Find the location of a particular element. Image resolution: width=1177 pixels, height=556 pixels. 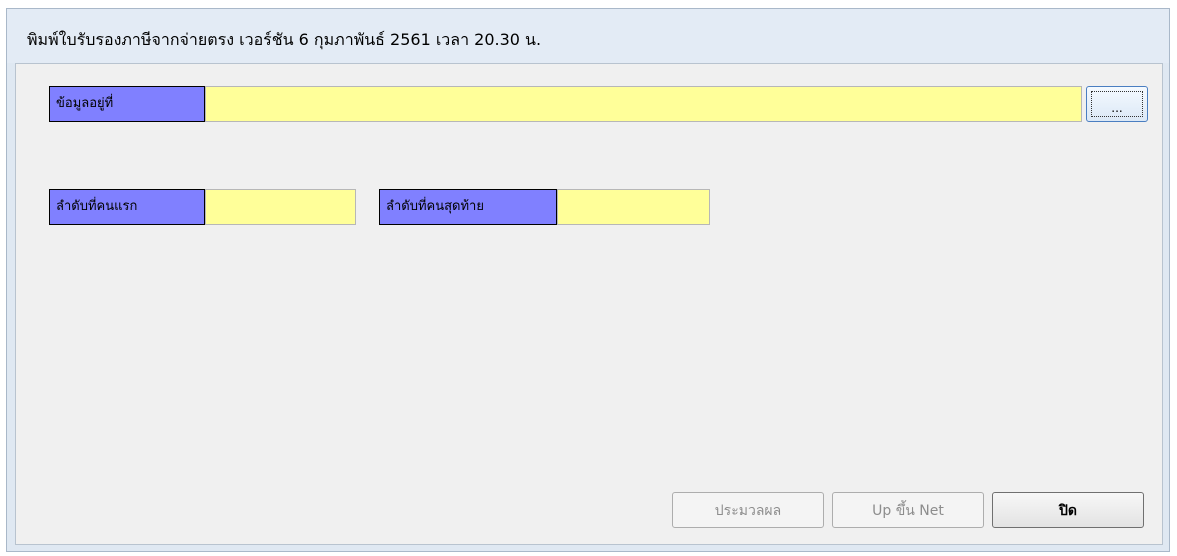

close-button: ปิด is located at coordinates (1068, 510).